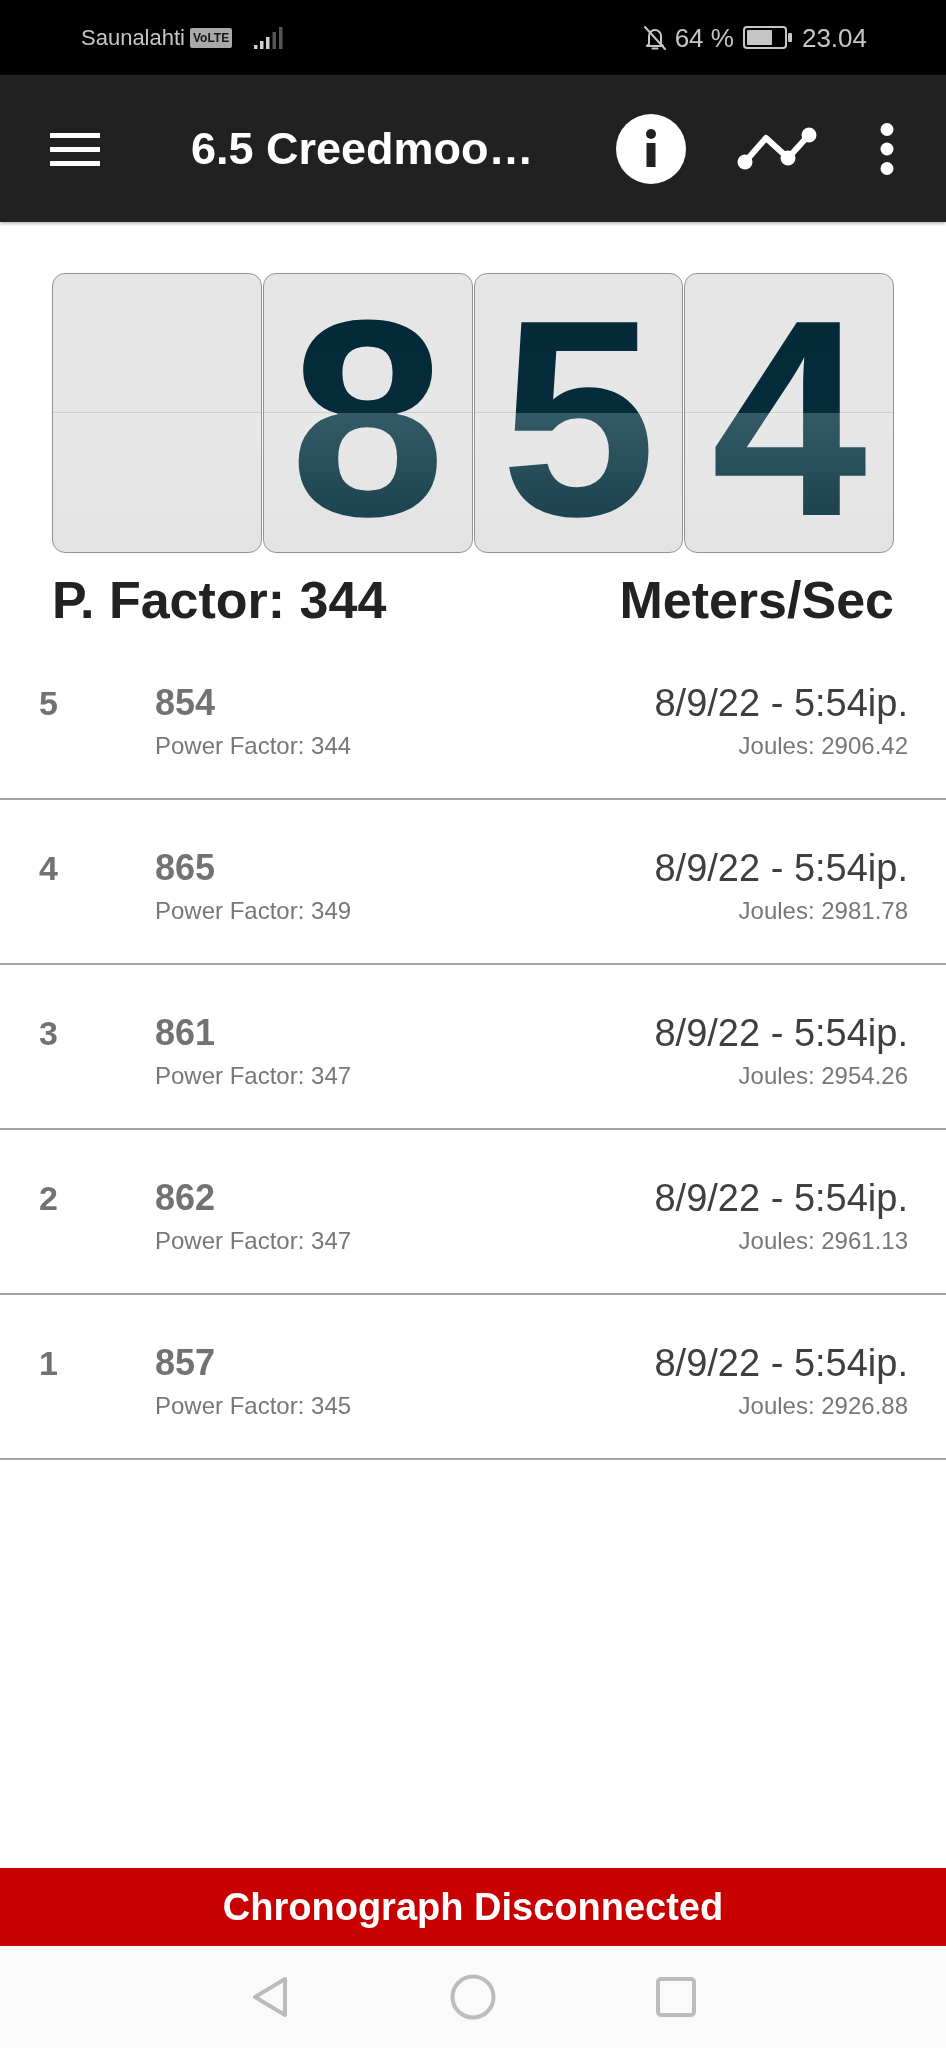  What do you see at coordinates (219, 600) in the screenshot?
I see `power-factor-label: P. Factor: 344` at bounding box center [219, 600].